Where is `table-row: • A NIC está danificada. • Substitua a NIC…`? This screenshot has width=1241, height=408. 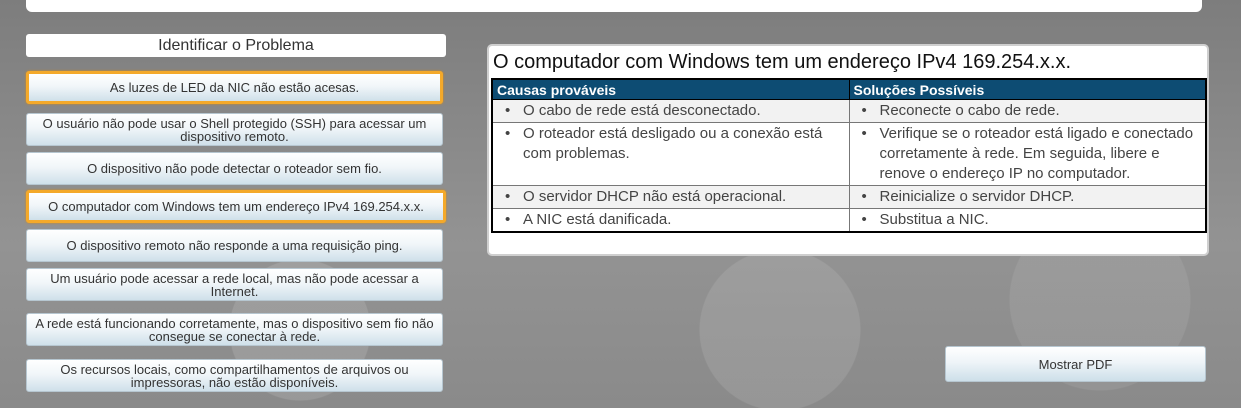 table-row: • A NIC está danificada. • Substitua a NIC… is located at coordinates (849, 220).